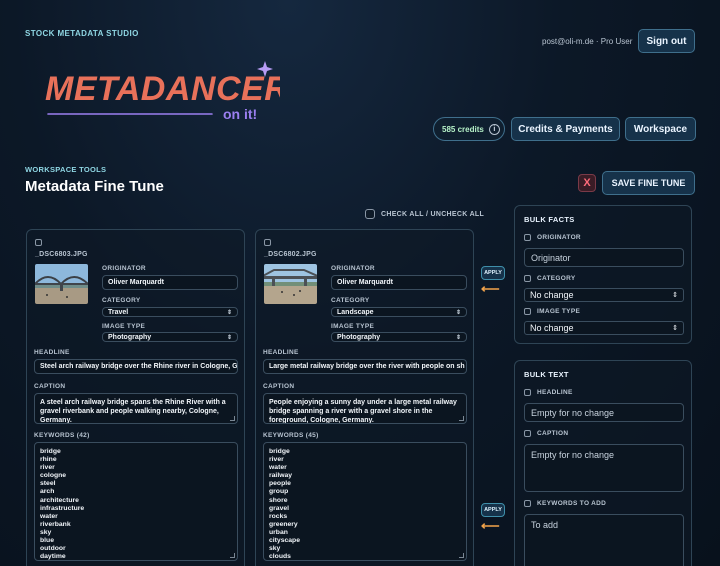  What do you see at coordinates (565, 129) in the screenshot?
I see `credits-payments-button: Credits & Payments` at bounding box center [565, 129].